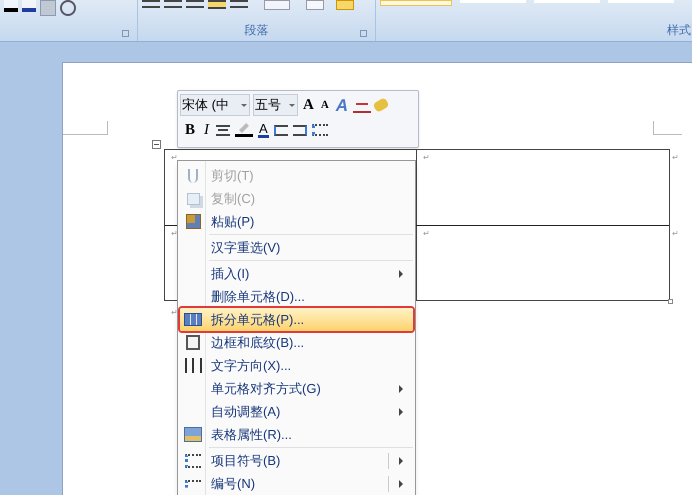 Image resolution: width=692 pixels, height=495 pixels. I want to click on menu-item: 自动调整(A), so click(296, 411).